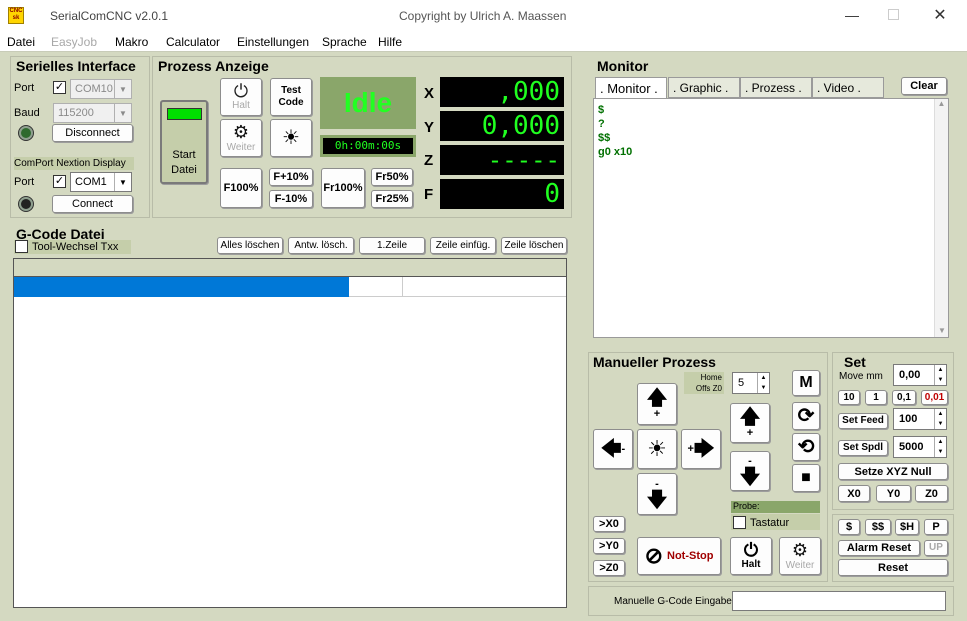  I want to click on table-row-selected, so click(181, 287).